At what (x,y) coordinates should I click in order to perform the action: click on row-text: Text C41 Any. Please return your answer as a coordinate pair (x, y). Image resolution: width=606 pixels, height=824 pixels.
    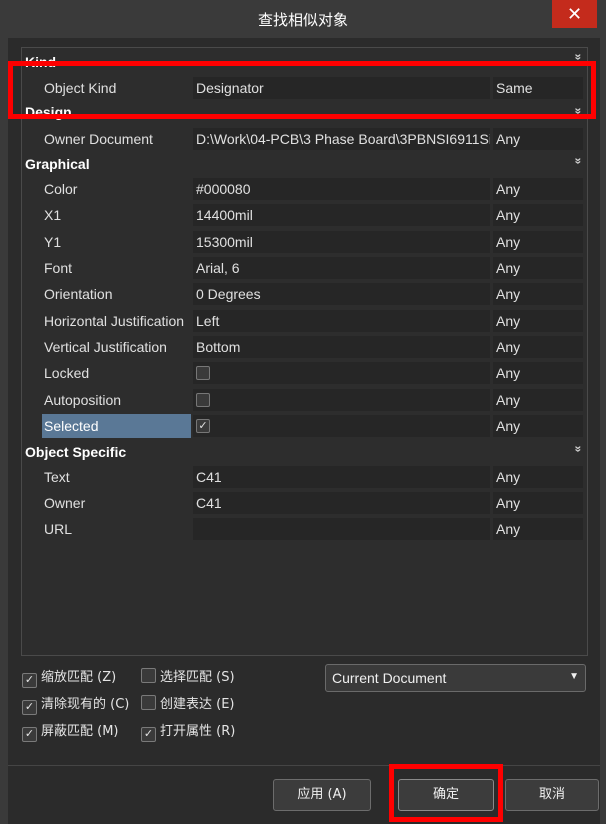
    Looking at the image, I should click on (304, 477).